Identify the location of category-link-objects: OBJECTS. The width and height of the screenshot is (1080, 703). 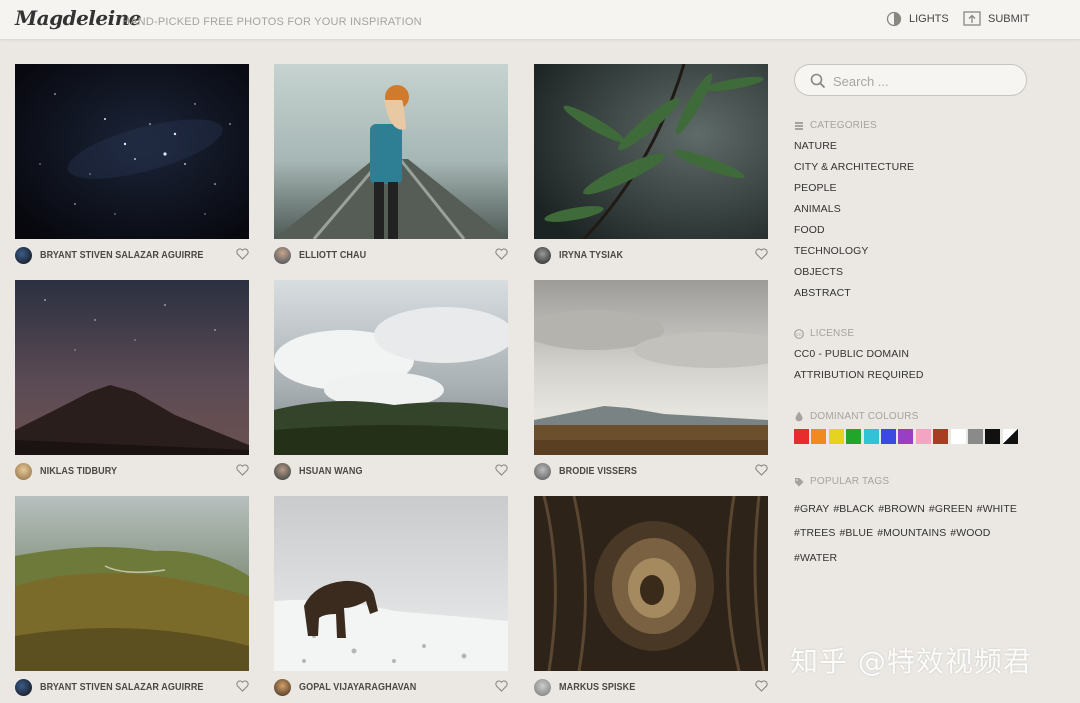
(818, 272).